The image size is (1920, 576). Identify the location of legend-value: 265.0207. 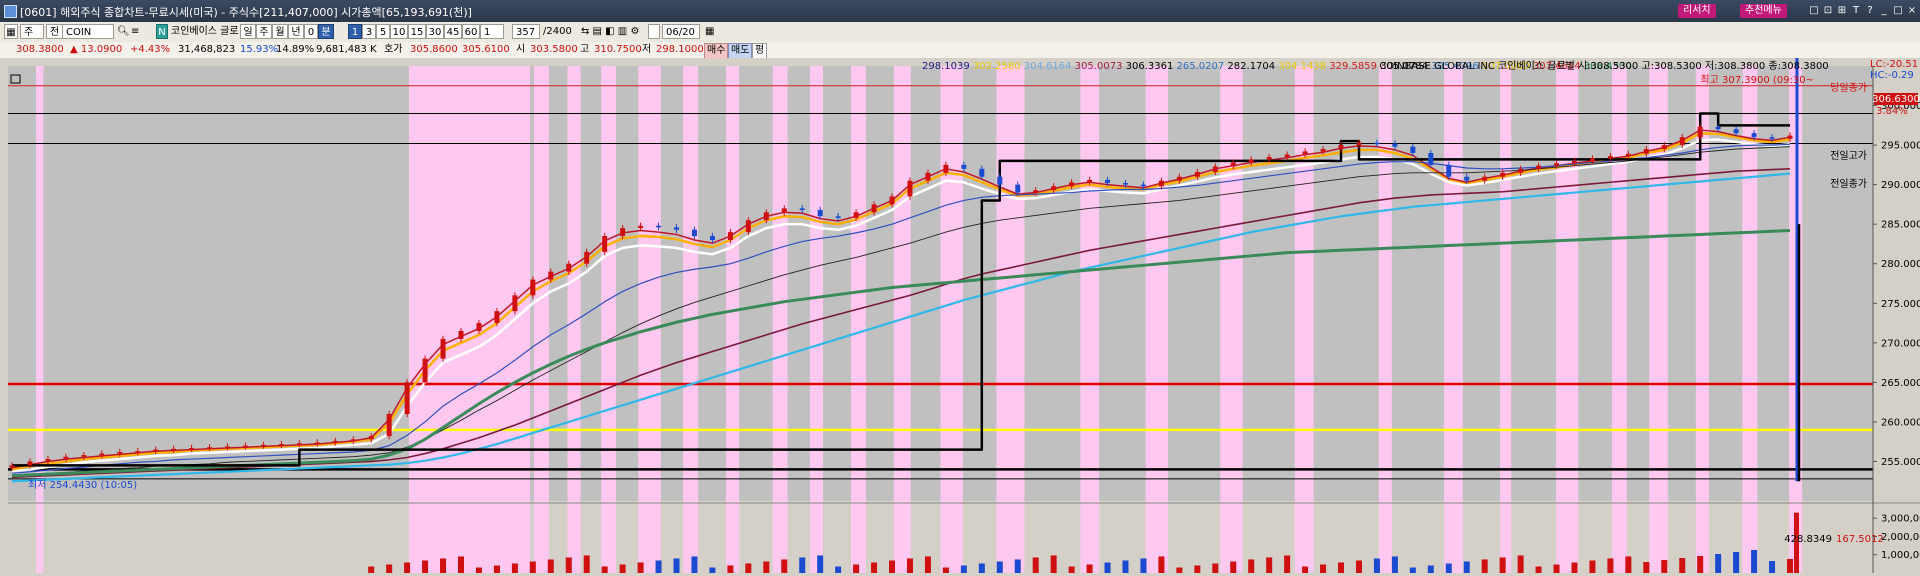
(1198, 66).